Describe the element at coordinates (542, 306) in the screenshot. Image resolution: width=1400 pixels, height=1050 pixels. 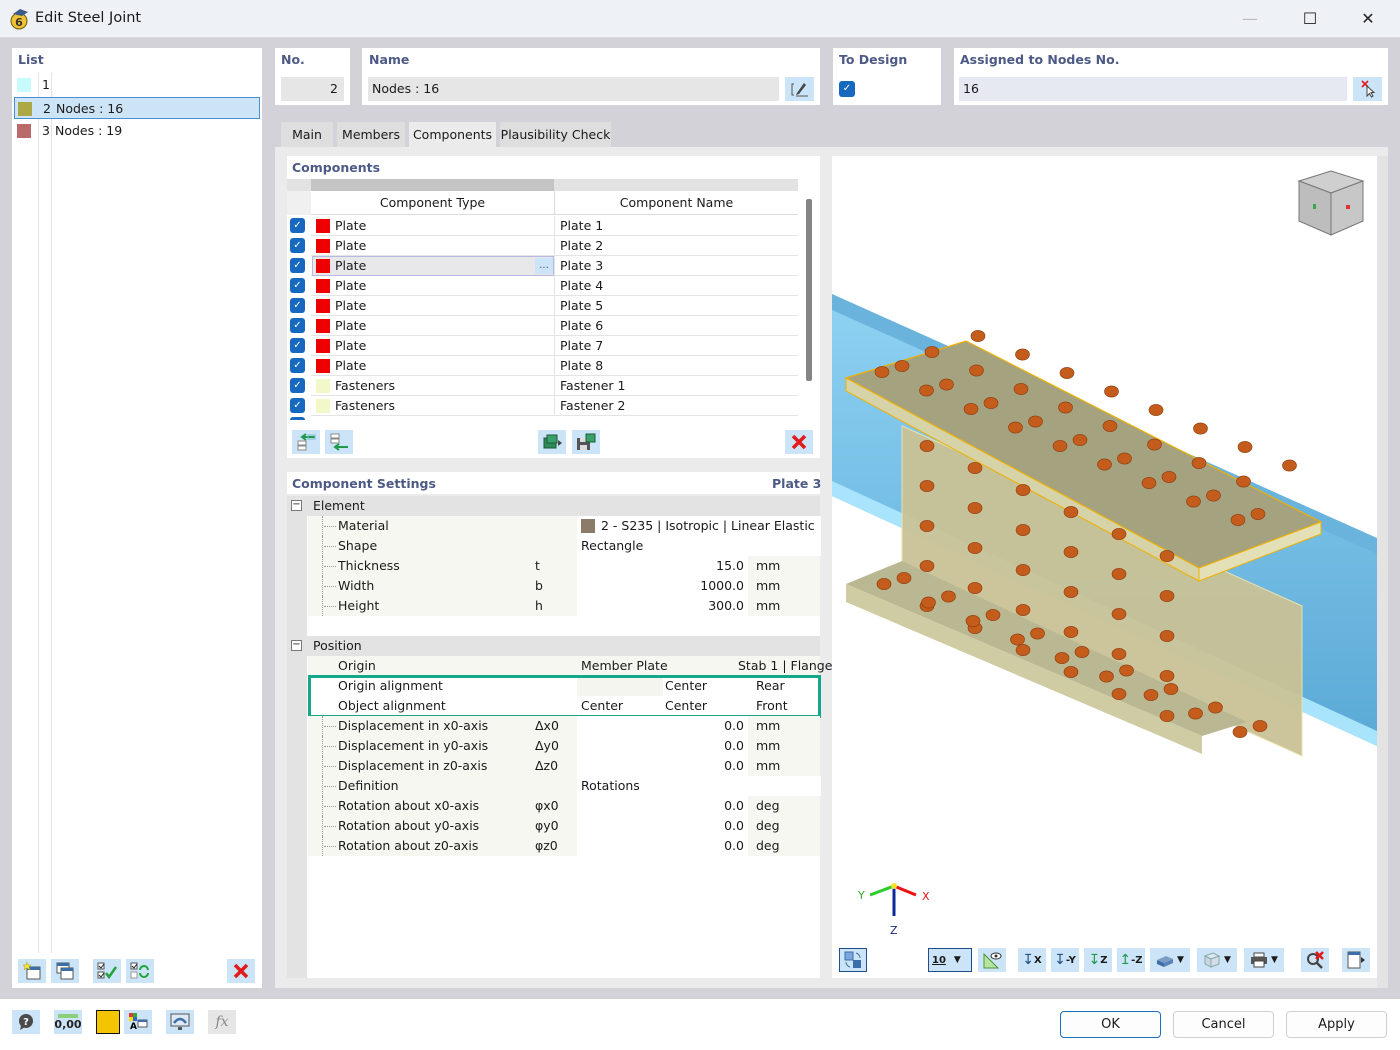
I see `component-row: ✓ Plate Plate 5` at that location.